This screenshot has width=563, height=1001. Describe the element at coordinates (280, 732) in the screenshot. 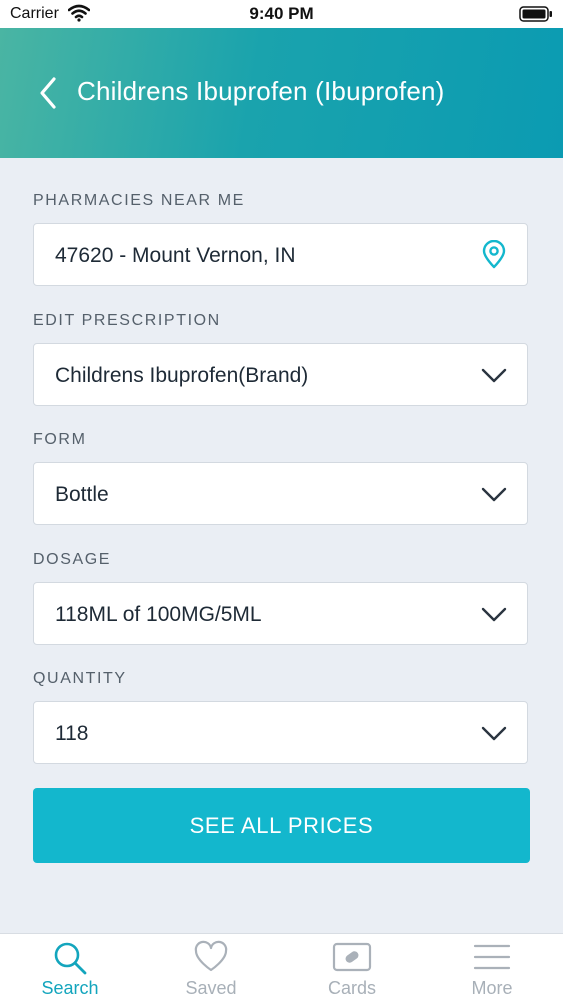

I see `quantity-dropdown: 118` at that location.